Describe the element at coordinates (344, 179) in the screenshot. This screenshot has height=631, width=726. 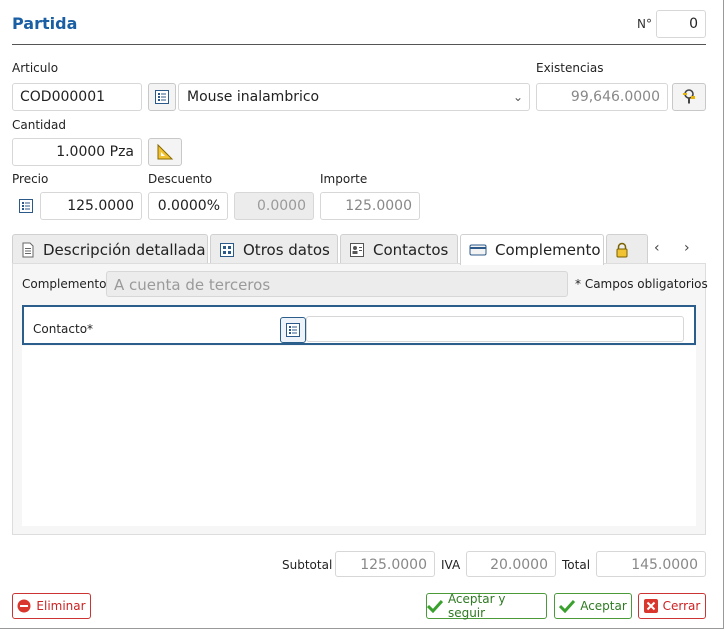
I see `importe-label: Importe` at that location.